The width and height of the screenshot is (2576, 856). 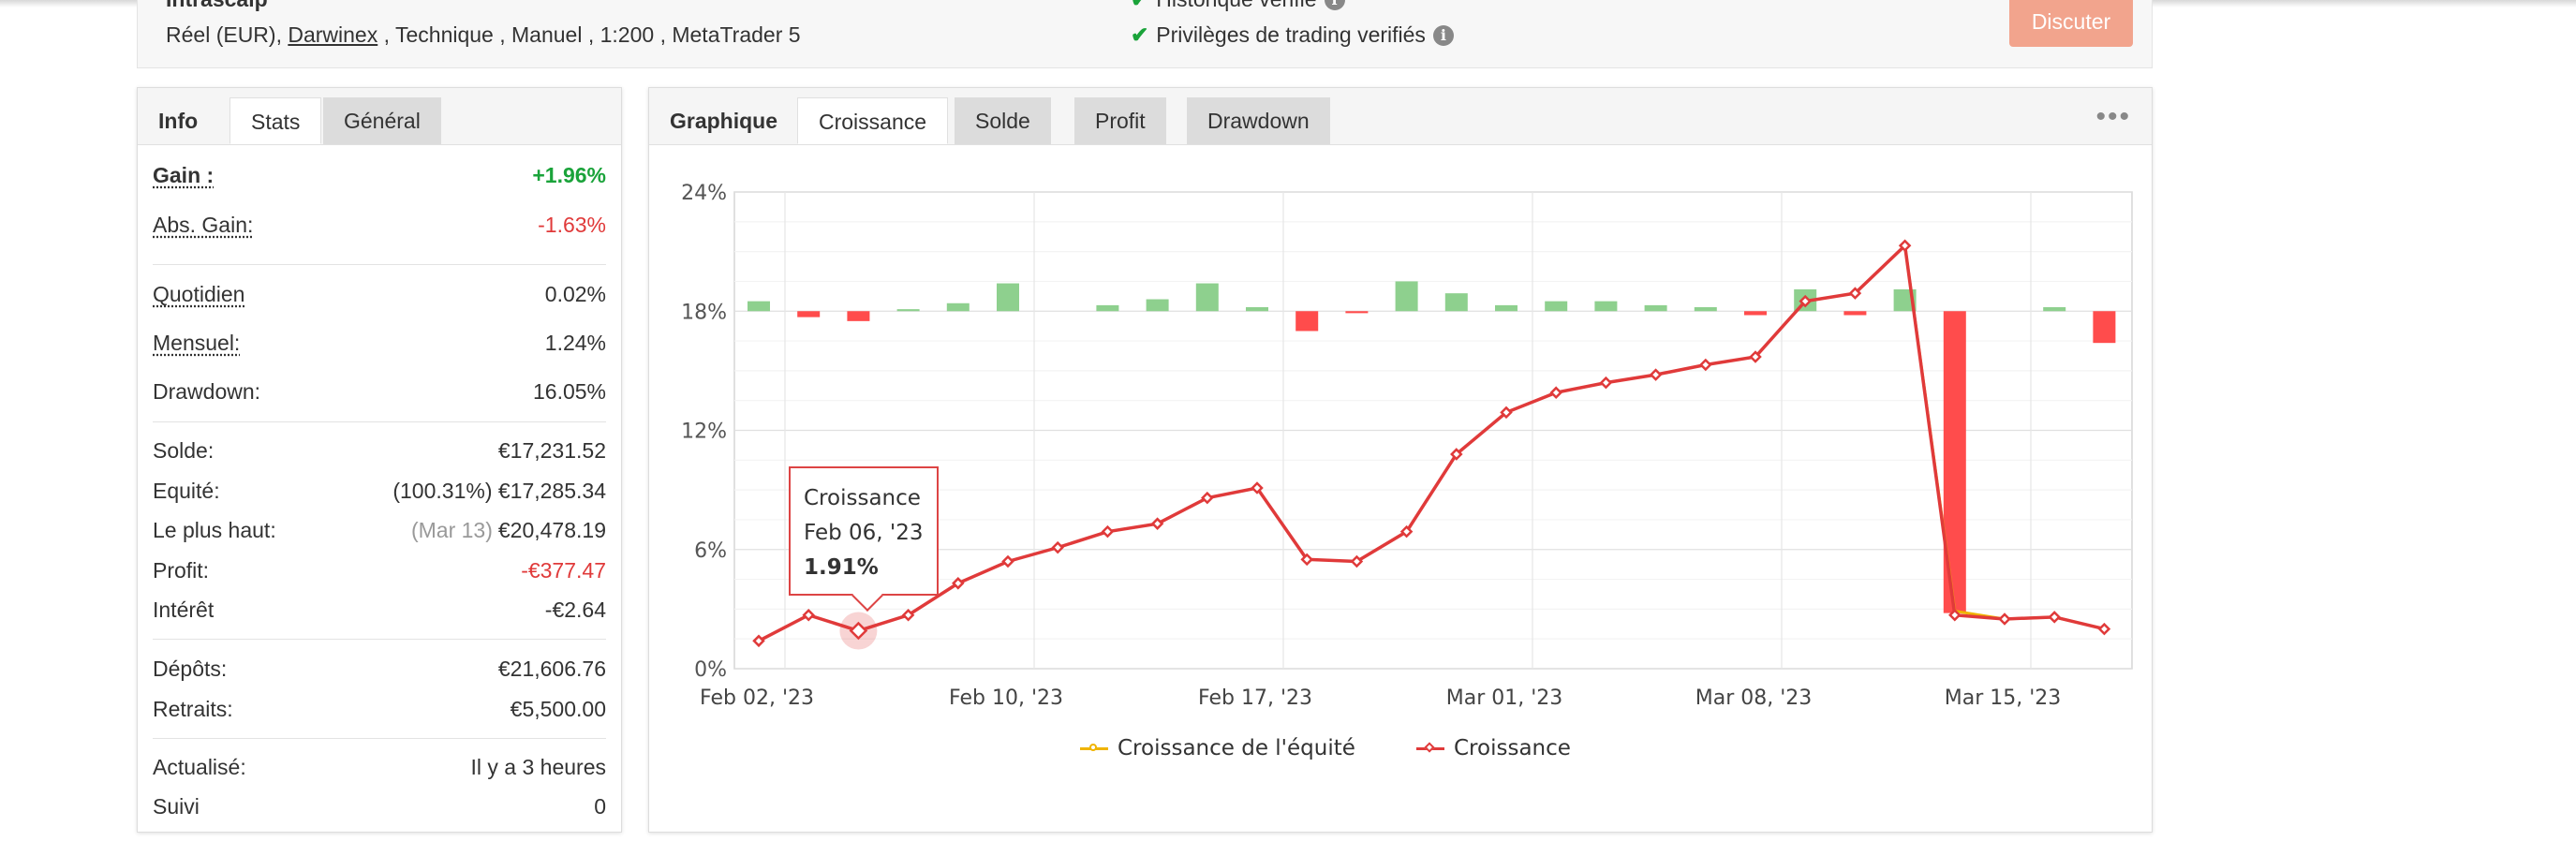 I want to click on x-tick-label: Feb 10, '23, so click(x=1006, y=698).